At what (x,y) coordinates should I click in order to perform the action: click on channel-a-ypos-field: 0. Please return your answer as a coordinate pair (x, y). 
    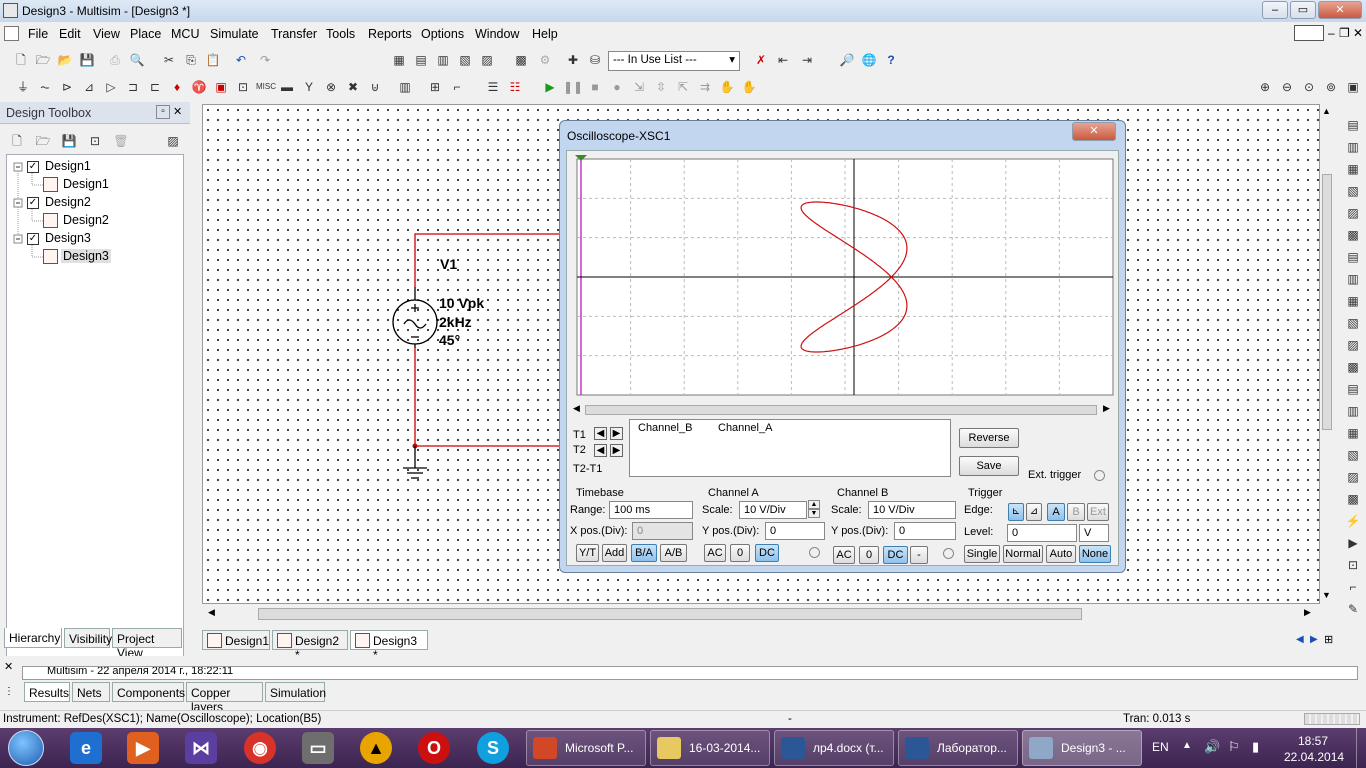
    Looking at the image, I should click on (795, 531).